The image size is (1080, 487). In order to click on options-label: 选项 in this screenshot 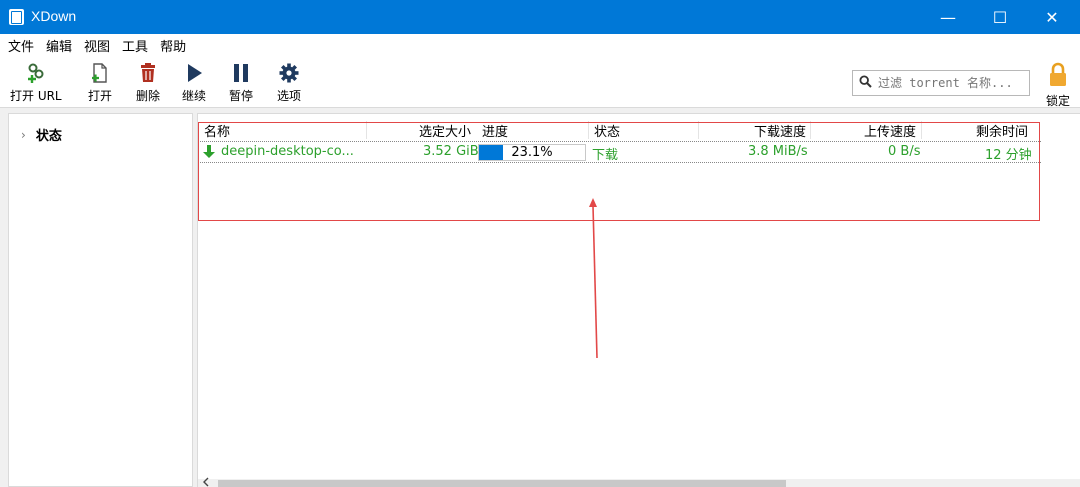, I will do `click(289, 96)`.